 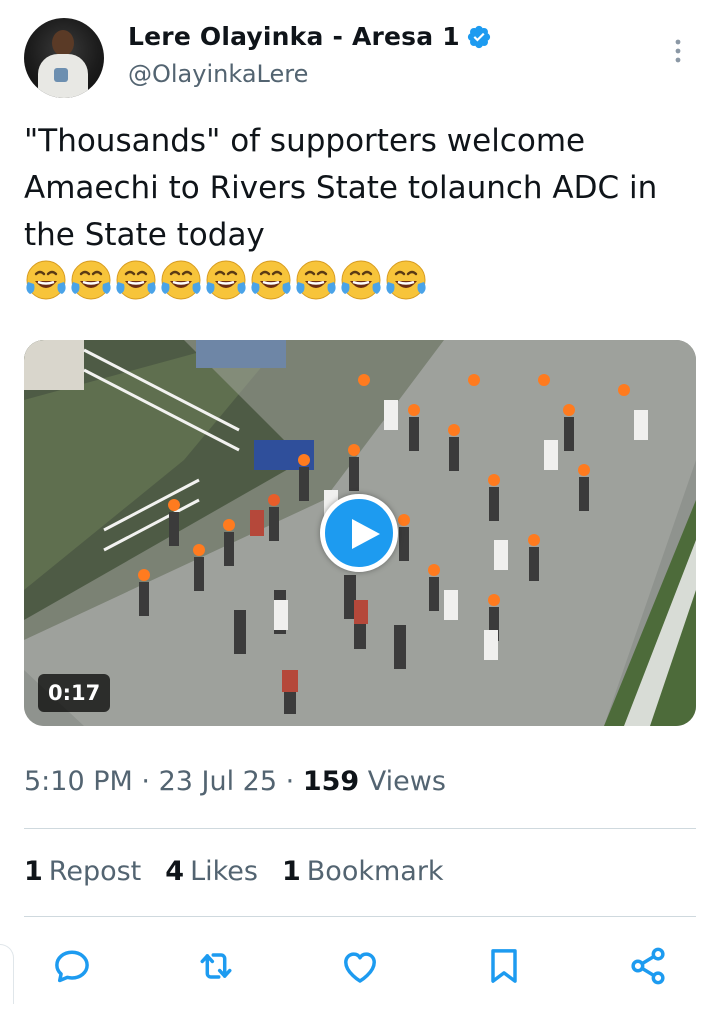 What do you see at coordinates (63, 43) in the screenshot?
I see `avatar-head` at bounding box center [63, 43].